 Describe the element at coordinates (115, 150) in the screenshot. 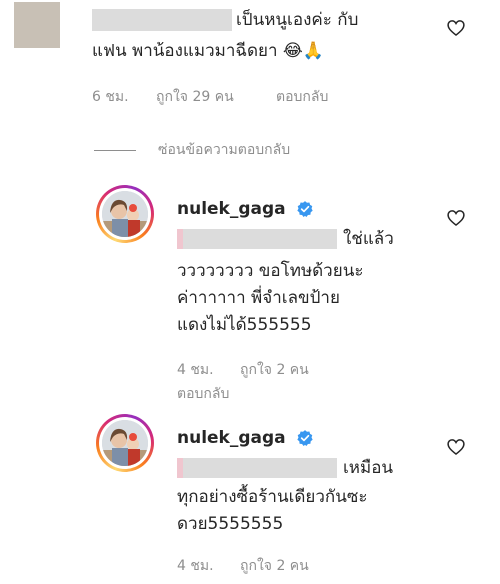

I see `divider` at that location.